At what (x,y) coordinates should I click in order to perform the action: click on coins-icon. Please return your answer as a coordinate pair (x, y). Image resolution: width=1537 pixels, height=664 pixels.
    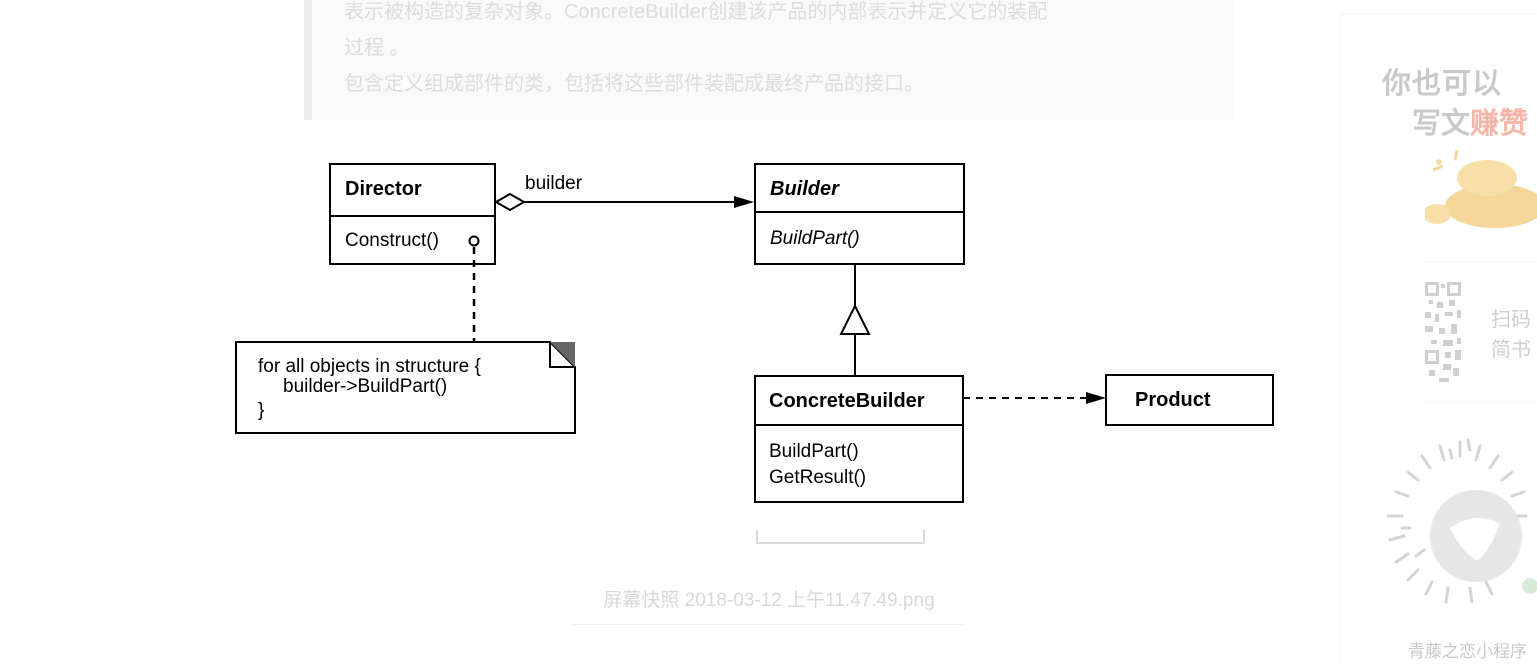
    Looking at the image, I should click on (1481, 188).